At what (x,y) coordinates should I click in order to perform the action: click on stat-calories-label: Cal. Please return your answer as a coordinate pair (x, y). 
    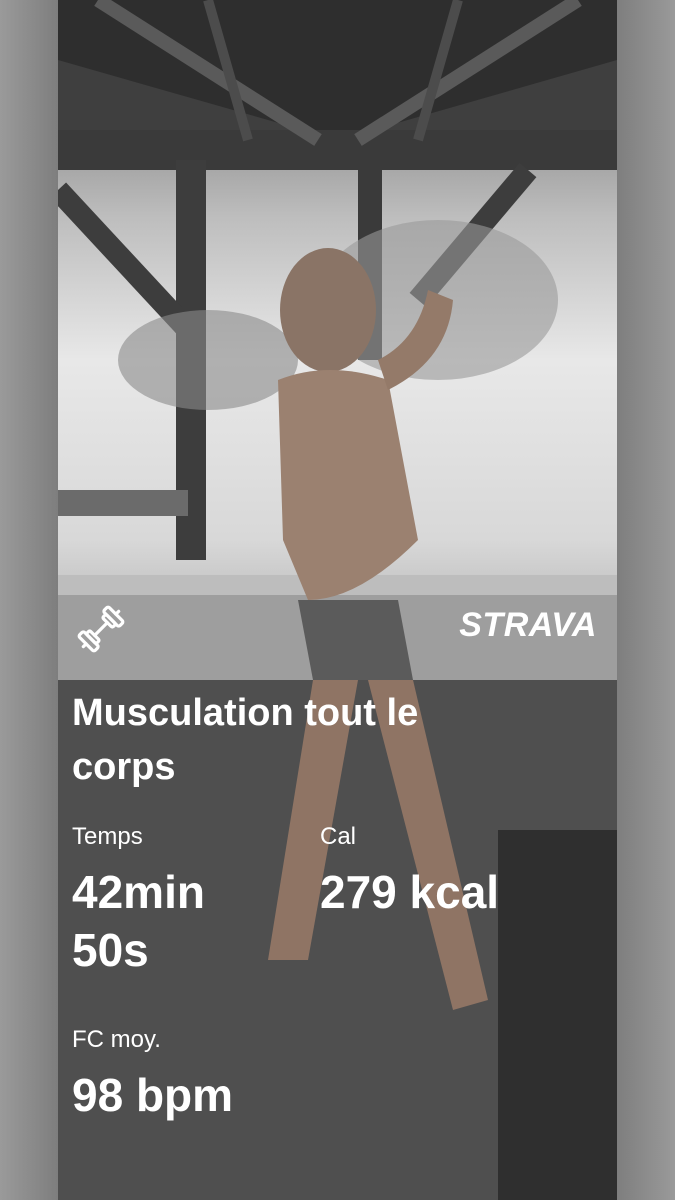
    Looking at the image, I should click on (338, 836).